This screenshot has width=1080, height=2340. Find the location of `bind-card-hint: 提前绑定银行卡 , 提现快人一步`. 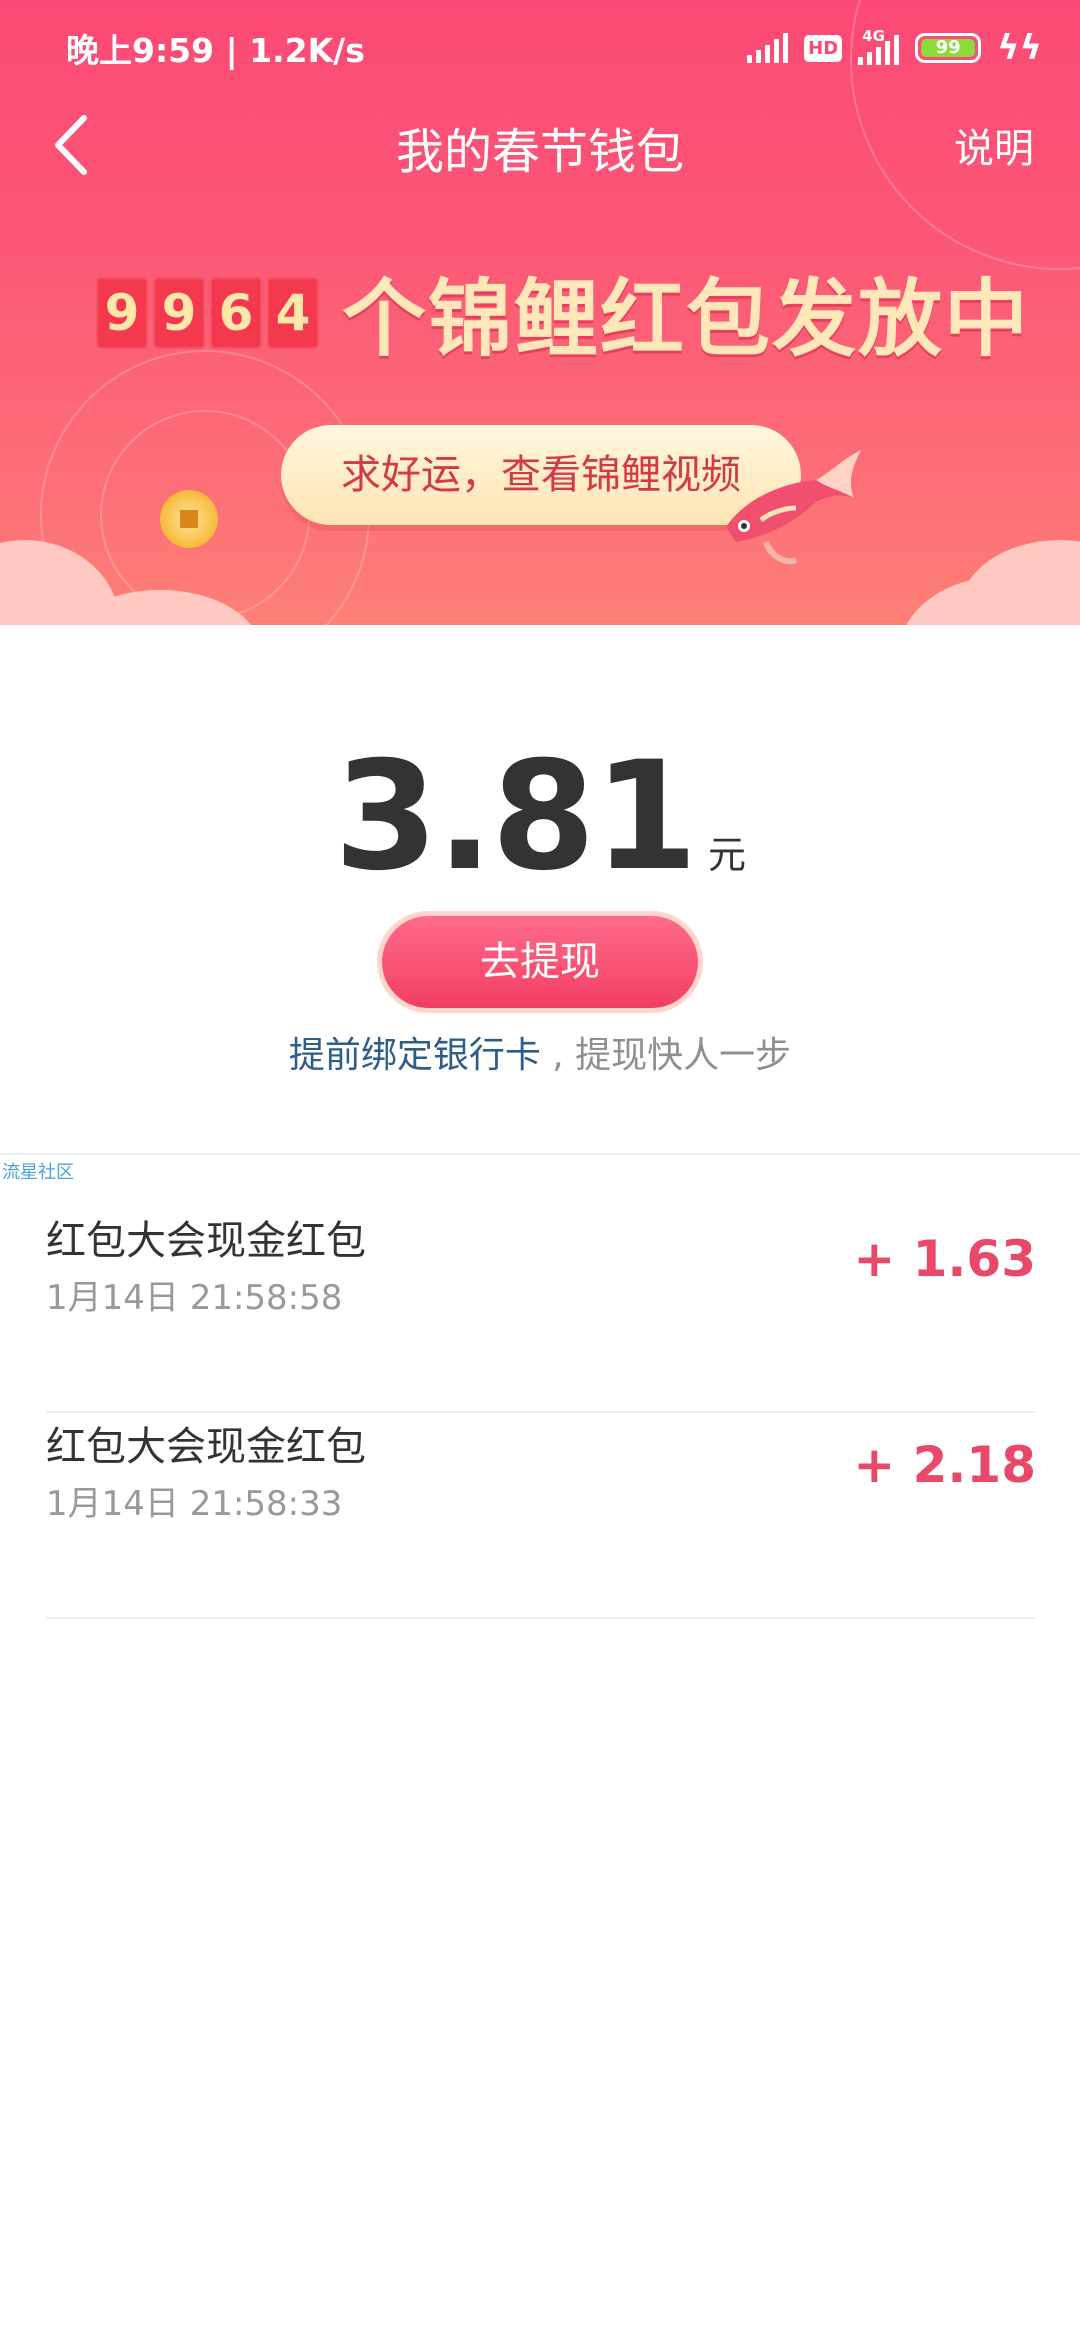

bind-card-hint: 提前绑定银行卡 , 提现快人一步 is located at coordinates (540, 1052).